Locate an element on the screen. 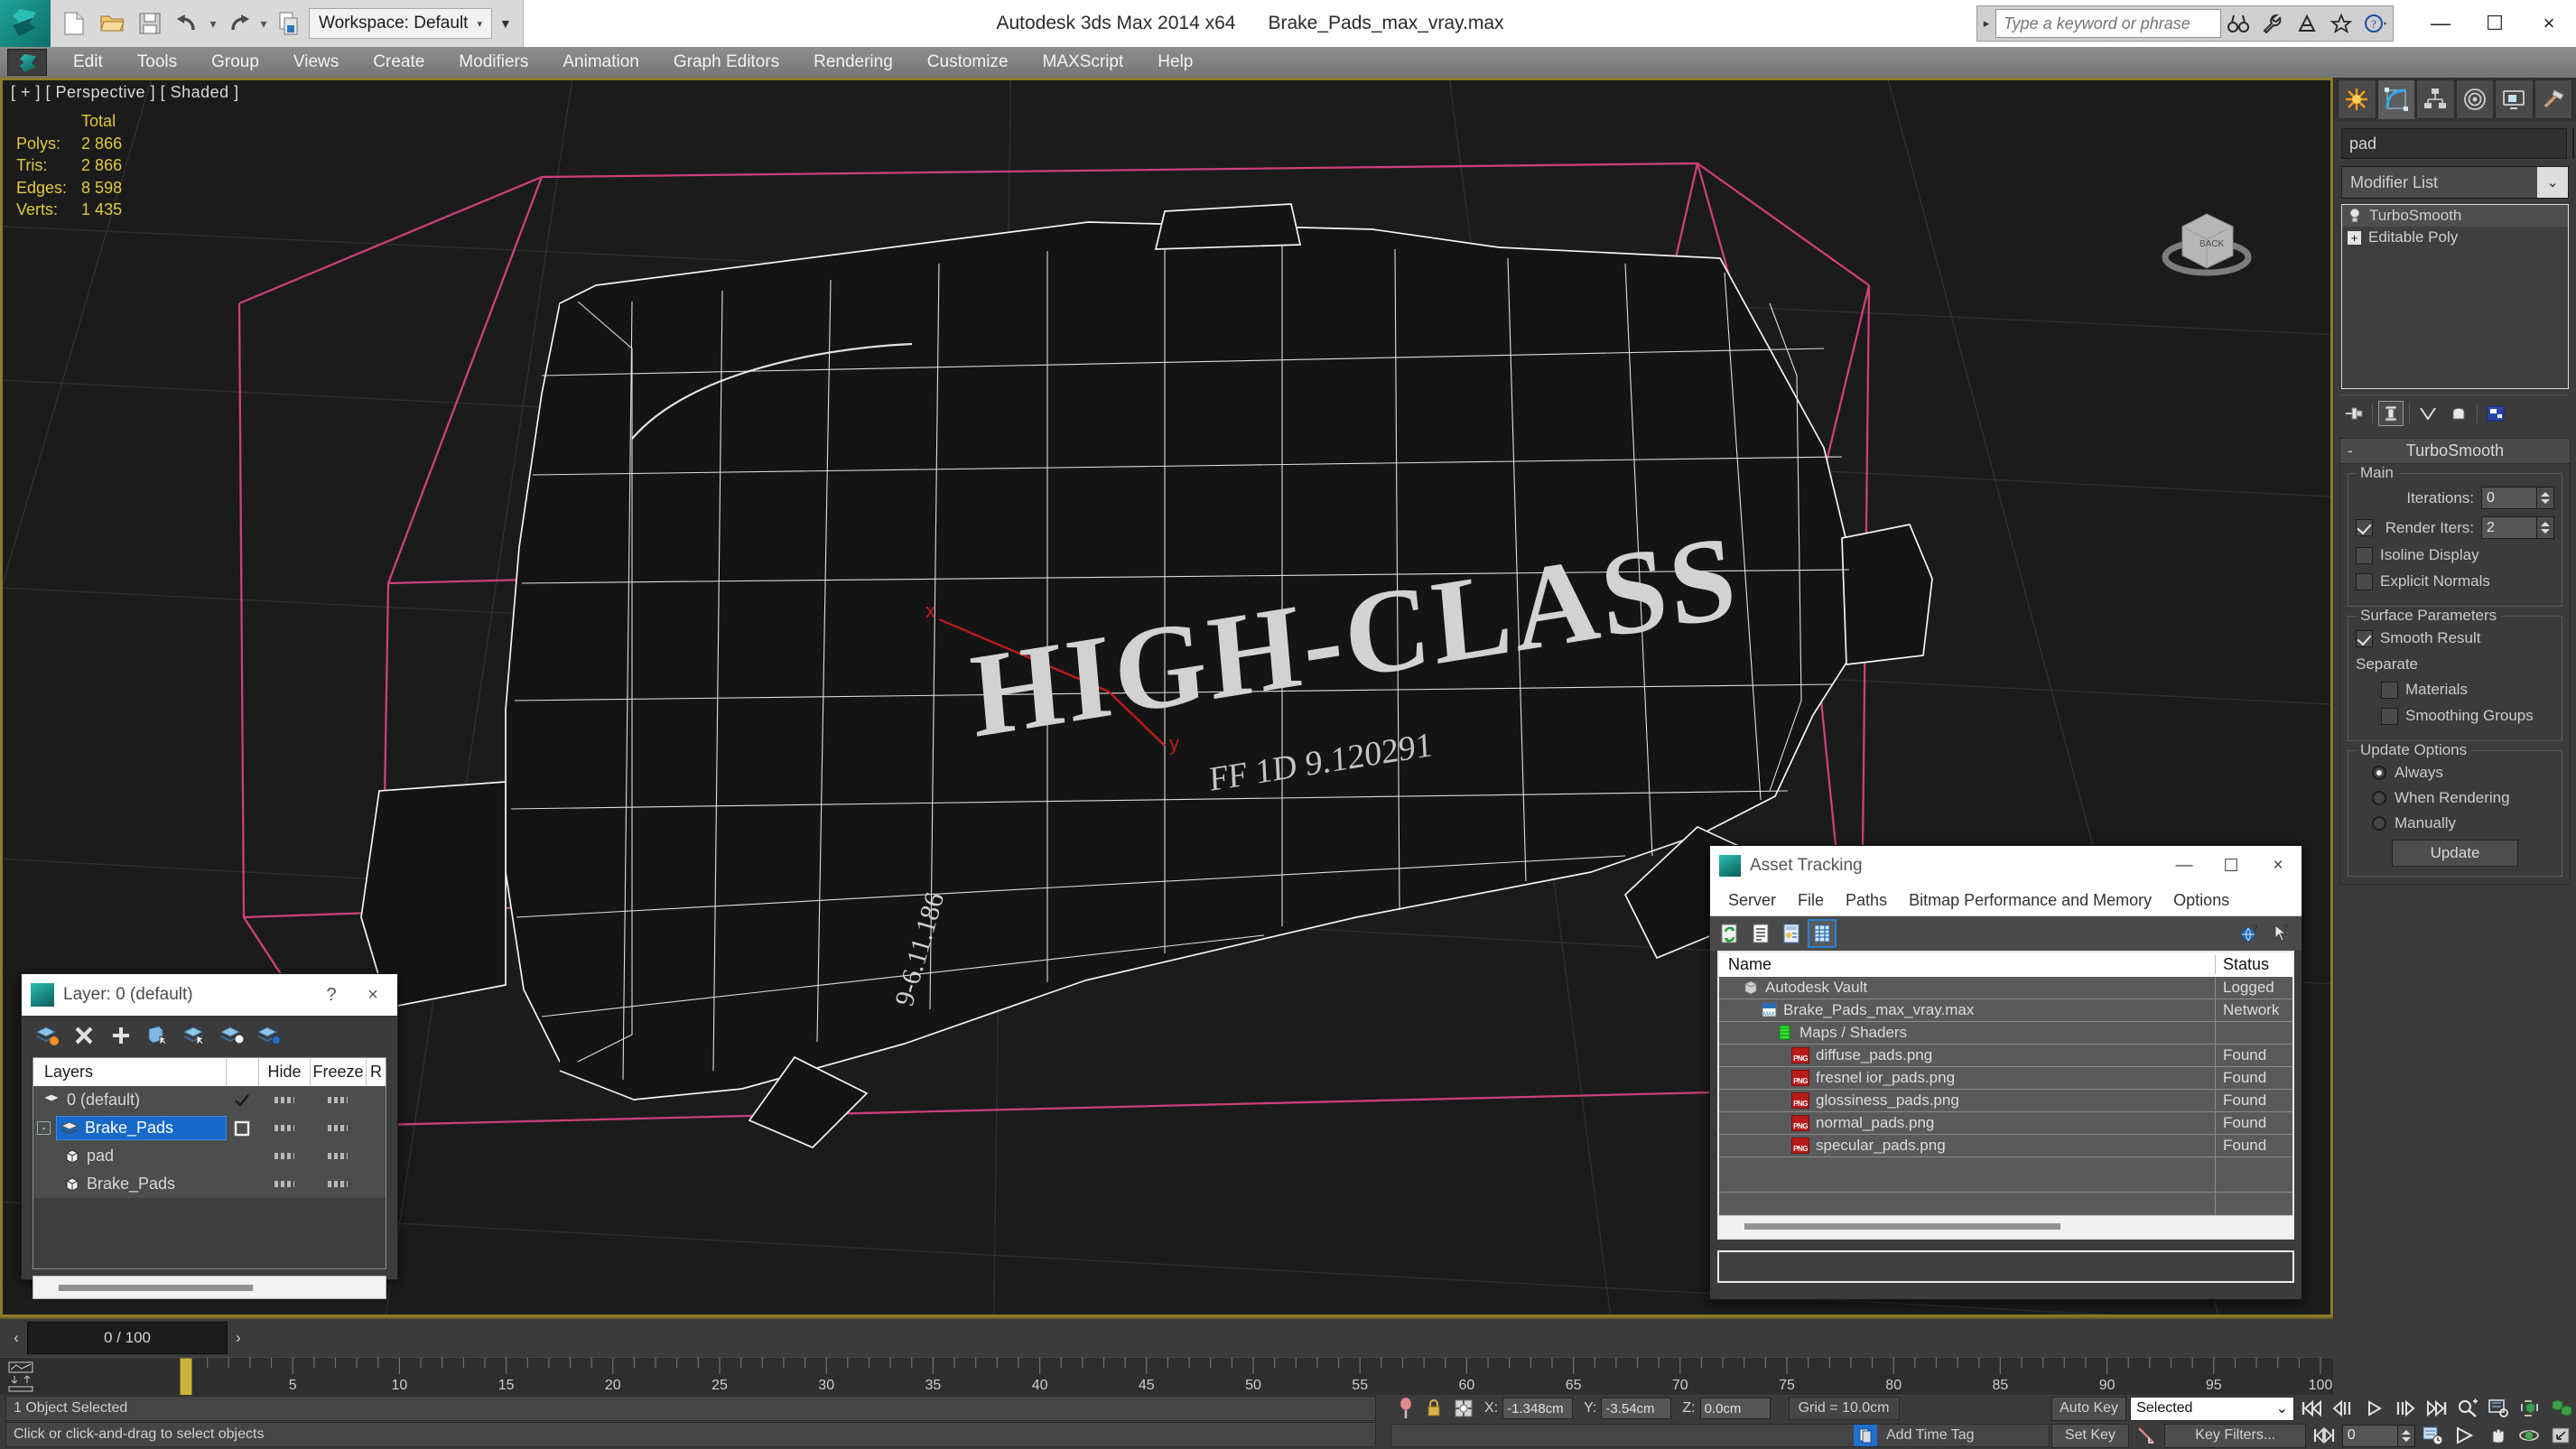  set-project-folder-icon is located at coordinates (289, 23).